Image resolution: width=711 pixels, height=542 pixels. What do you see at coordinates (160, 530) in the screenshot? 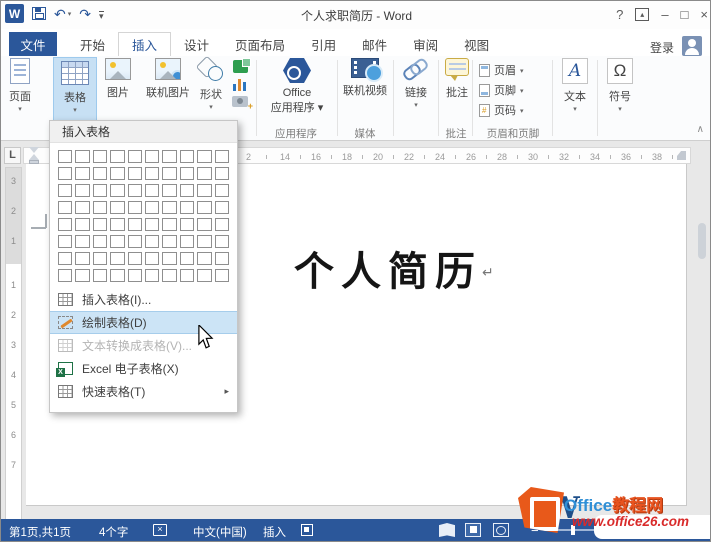
I see `spellcheck-icon: ×` at bounding box center [160, 530].